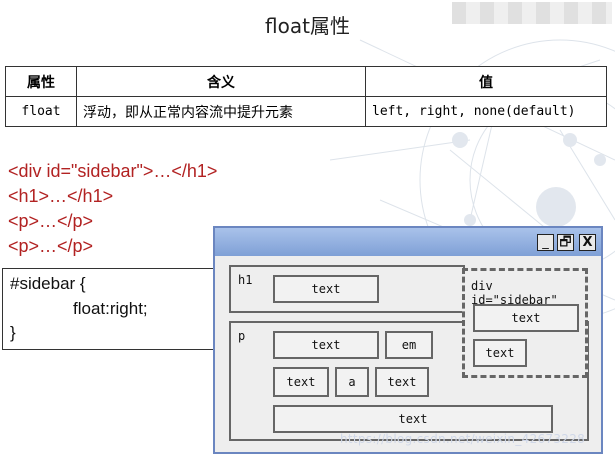 The width and height of the screenshot is (615, 460). Describe the element at coordinates (13, 332) in the screenshot. I see `css-line: }` at that location.